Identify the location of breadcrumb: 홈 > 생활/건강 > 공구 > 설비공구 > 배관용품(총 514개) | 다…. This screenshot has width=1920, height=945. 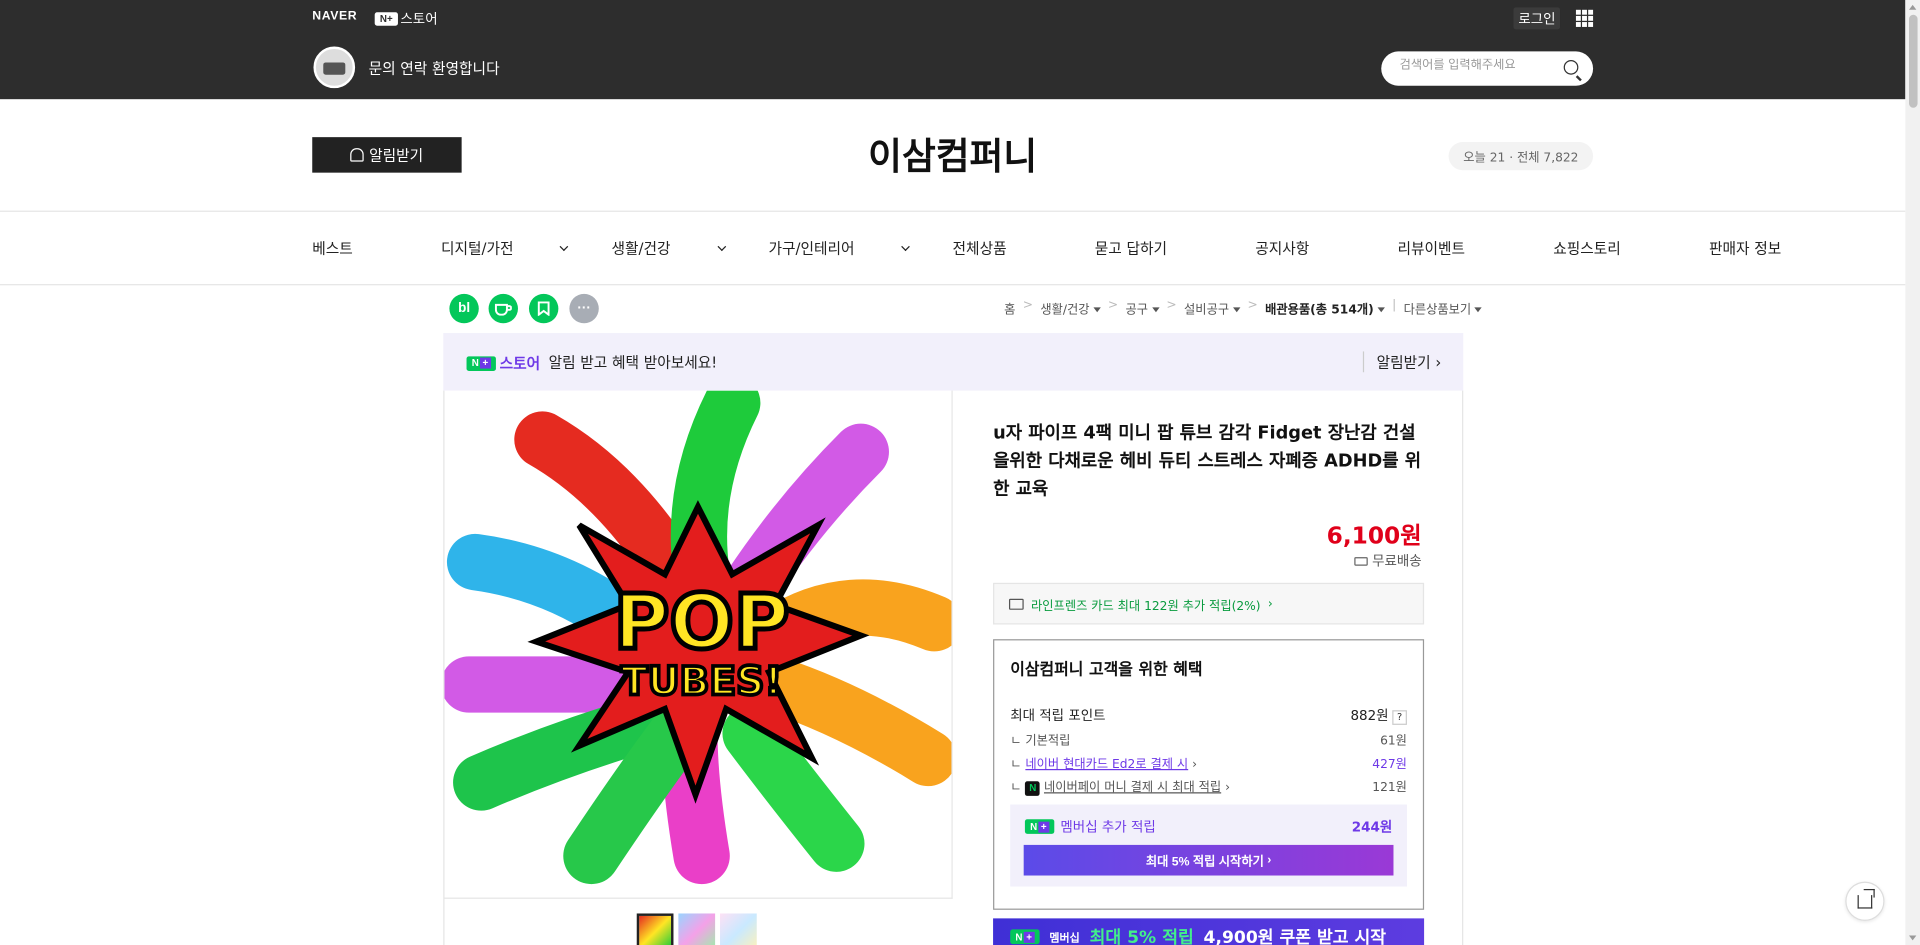
(1243, 308).